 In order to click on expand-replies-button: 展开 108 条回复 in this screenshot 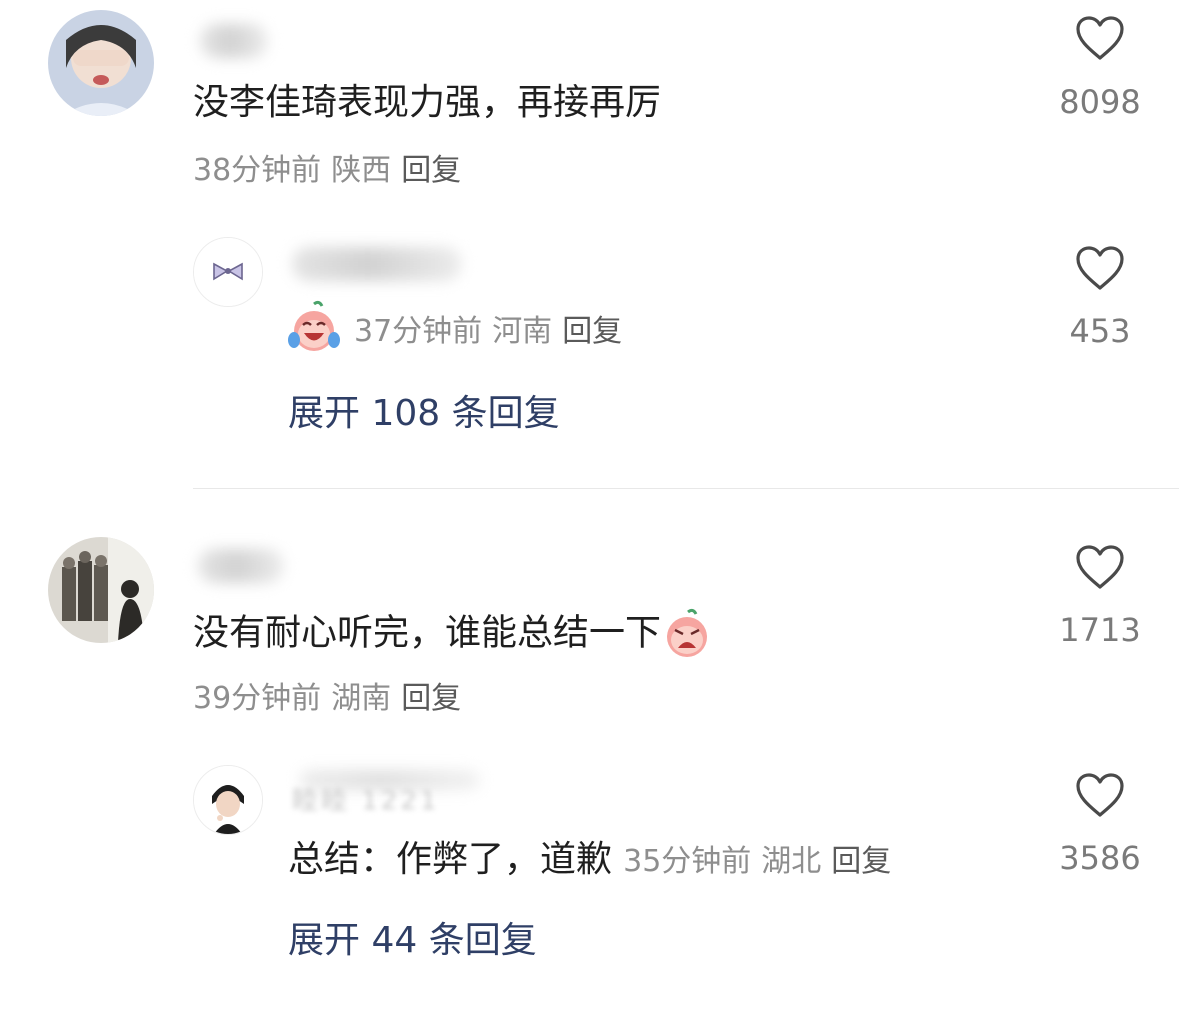, I will do `click(424, 414)`.